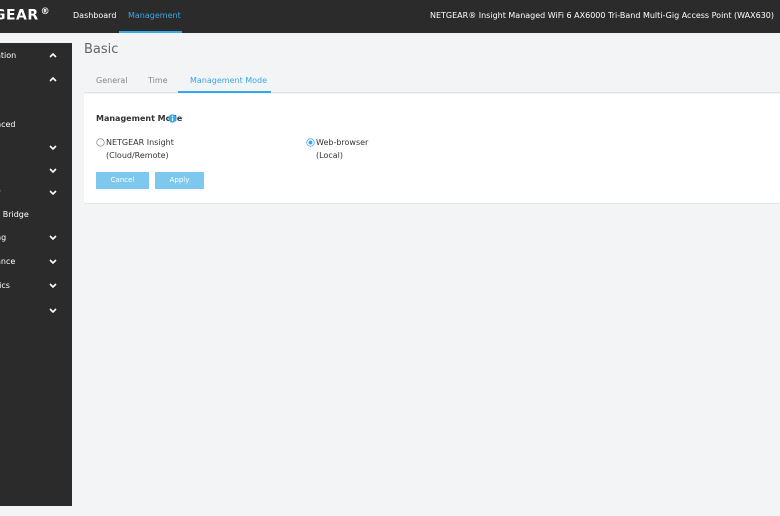 Image resolution: width=780 pixels, height=516 pixels. I want to click on radio-label-web-browser: Web-browser, so click(342, 142).